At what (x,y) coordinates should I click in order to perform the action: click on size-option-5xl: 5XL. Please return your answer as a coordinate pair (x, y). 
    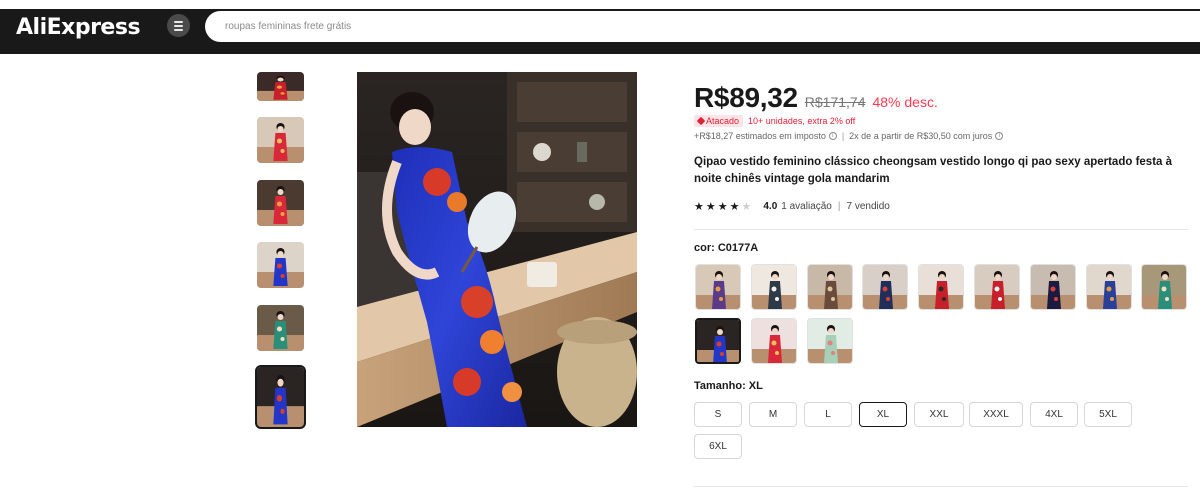
    Looking at the image, I should click on (1108, 414).